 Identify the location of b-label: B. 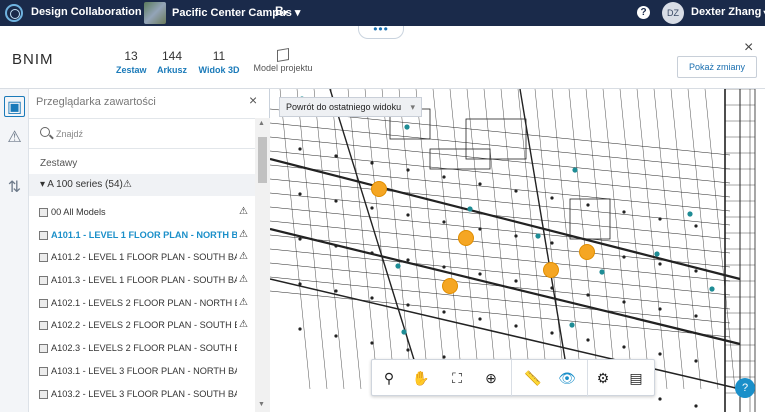
(279, 11).